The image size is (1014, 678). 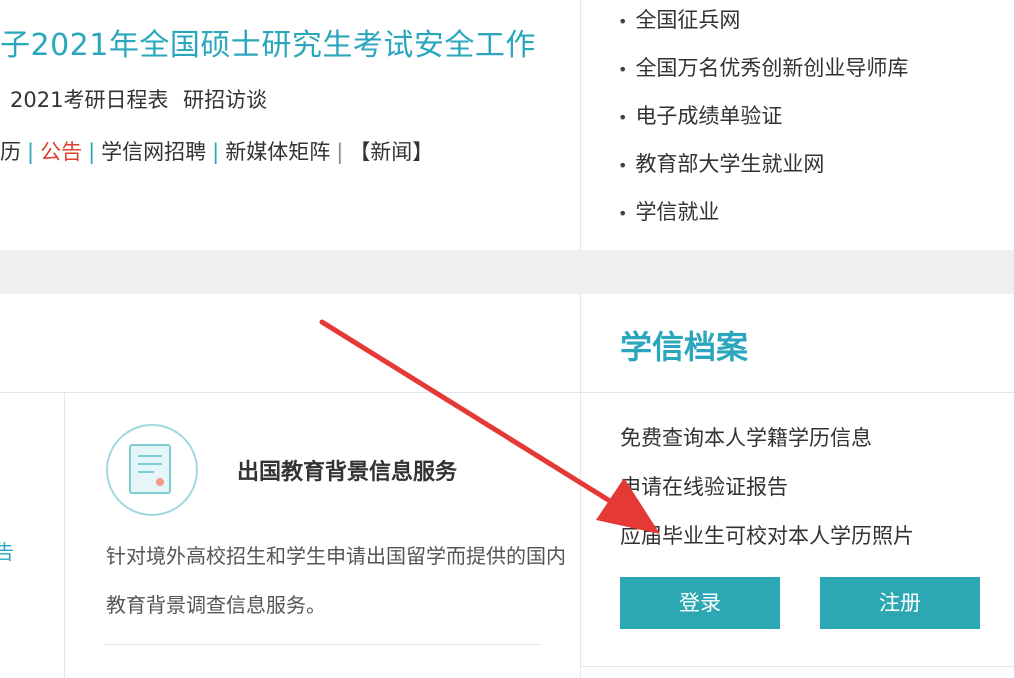 I want to click on headline-link: 子2021年全国硕士研究生考试安全工作, so click(x=268, y=42).